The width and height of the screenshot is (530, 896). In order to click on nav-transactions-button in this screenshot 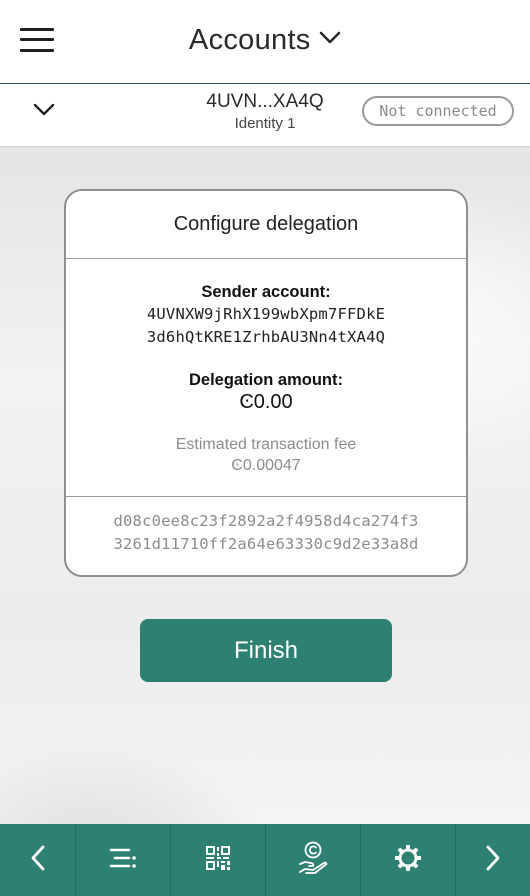, I will do `click(123, 860)`.